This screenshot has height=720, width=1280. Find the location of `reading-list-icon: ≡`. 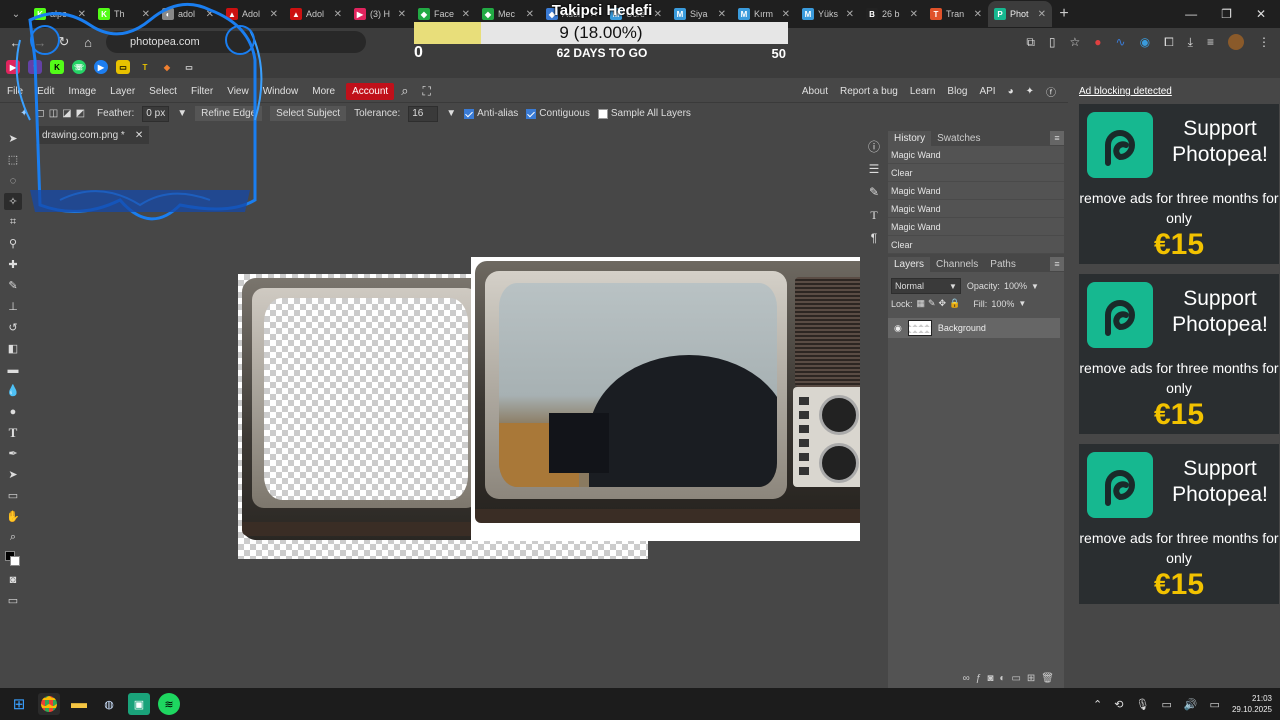

reading-list-icon: ≡ is located at coordinates (1210, 42).